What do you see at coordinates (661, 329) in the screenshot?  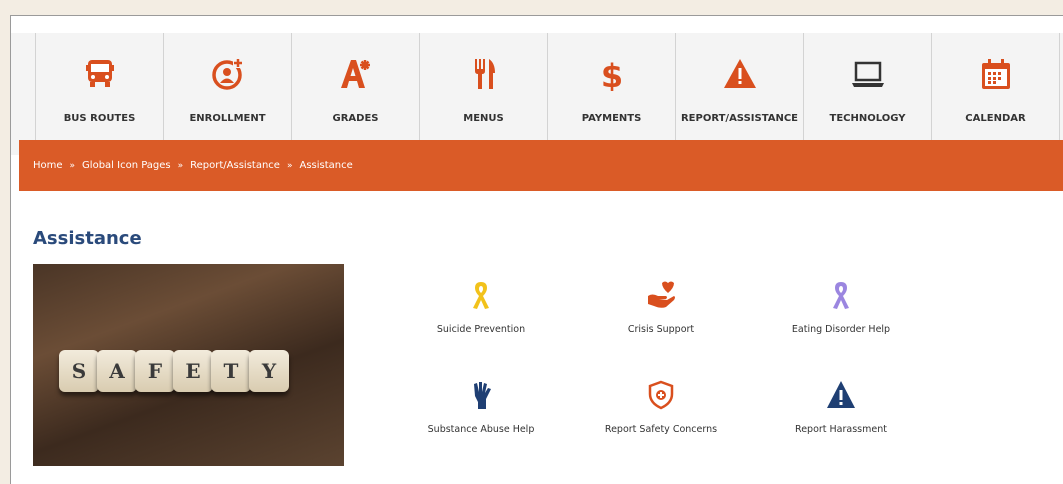 I see `link-label: Crisis Support` at bounding box center [661, 329].